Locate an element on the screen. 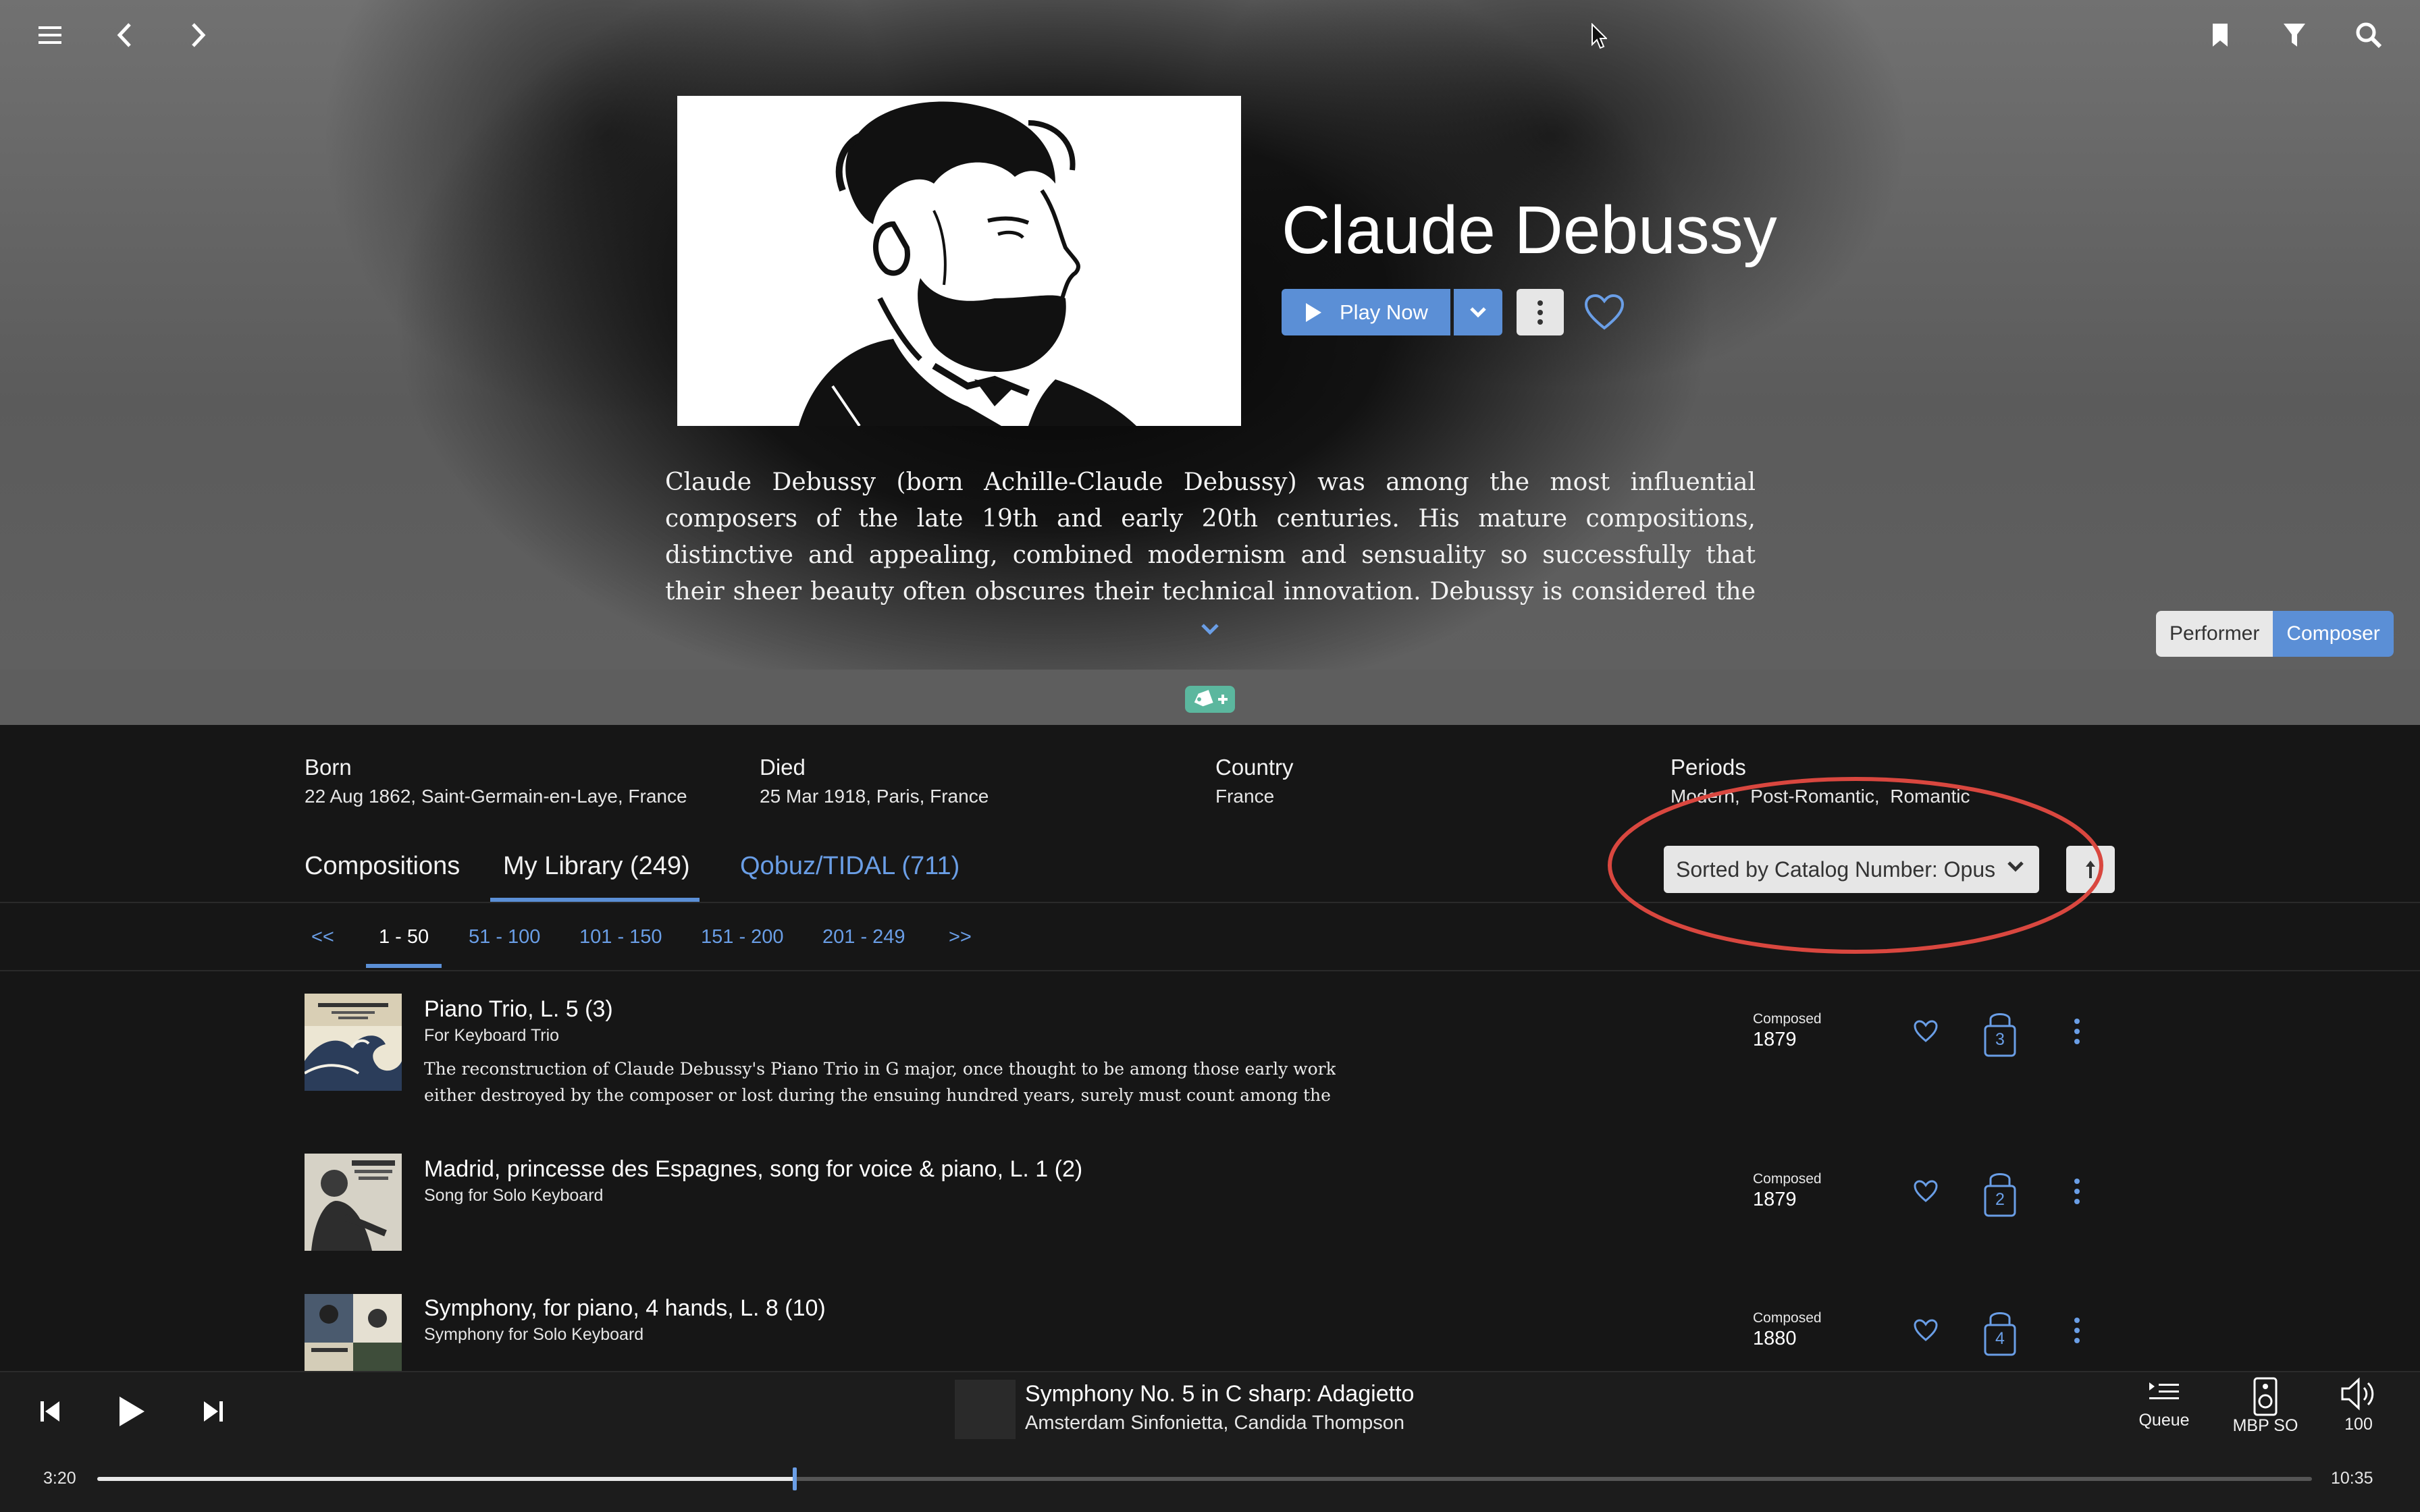  composed-year: 1880 is located at coordinates (1775, 1338).